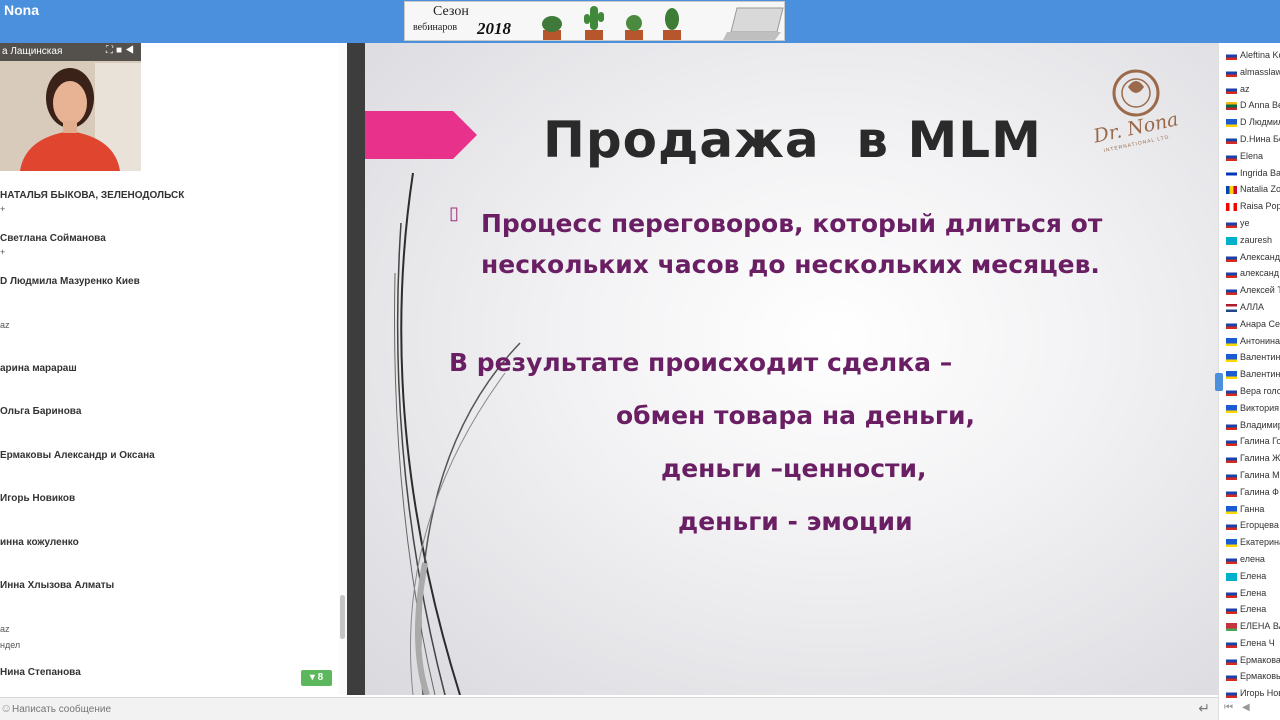 This screenshot has height=720, width=1280. What do you see at coordinates (1257, 642) in the screenshot?
I see `participant-name: Елена Ч` at bounding box center [1257, 642].